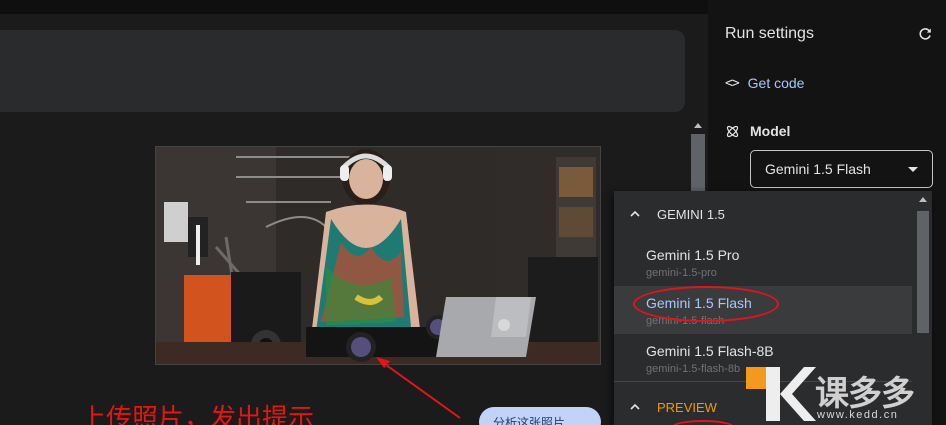  What do you see at coordinates (706, 304) in the screenshot?
I see `annotation-highlight-ellipse` at bounding box center [706, 304].